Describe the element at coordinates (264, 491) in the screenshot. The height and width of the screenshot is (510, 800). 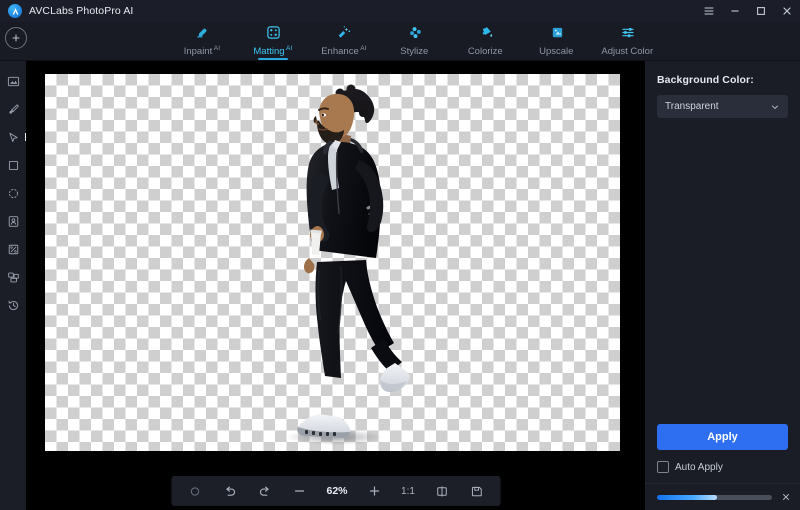
I see `redo-button` at that location.